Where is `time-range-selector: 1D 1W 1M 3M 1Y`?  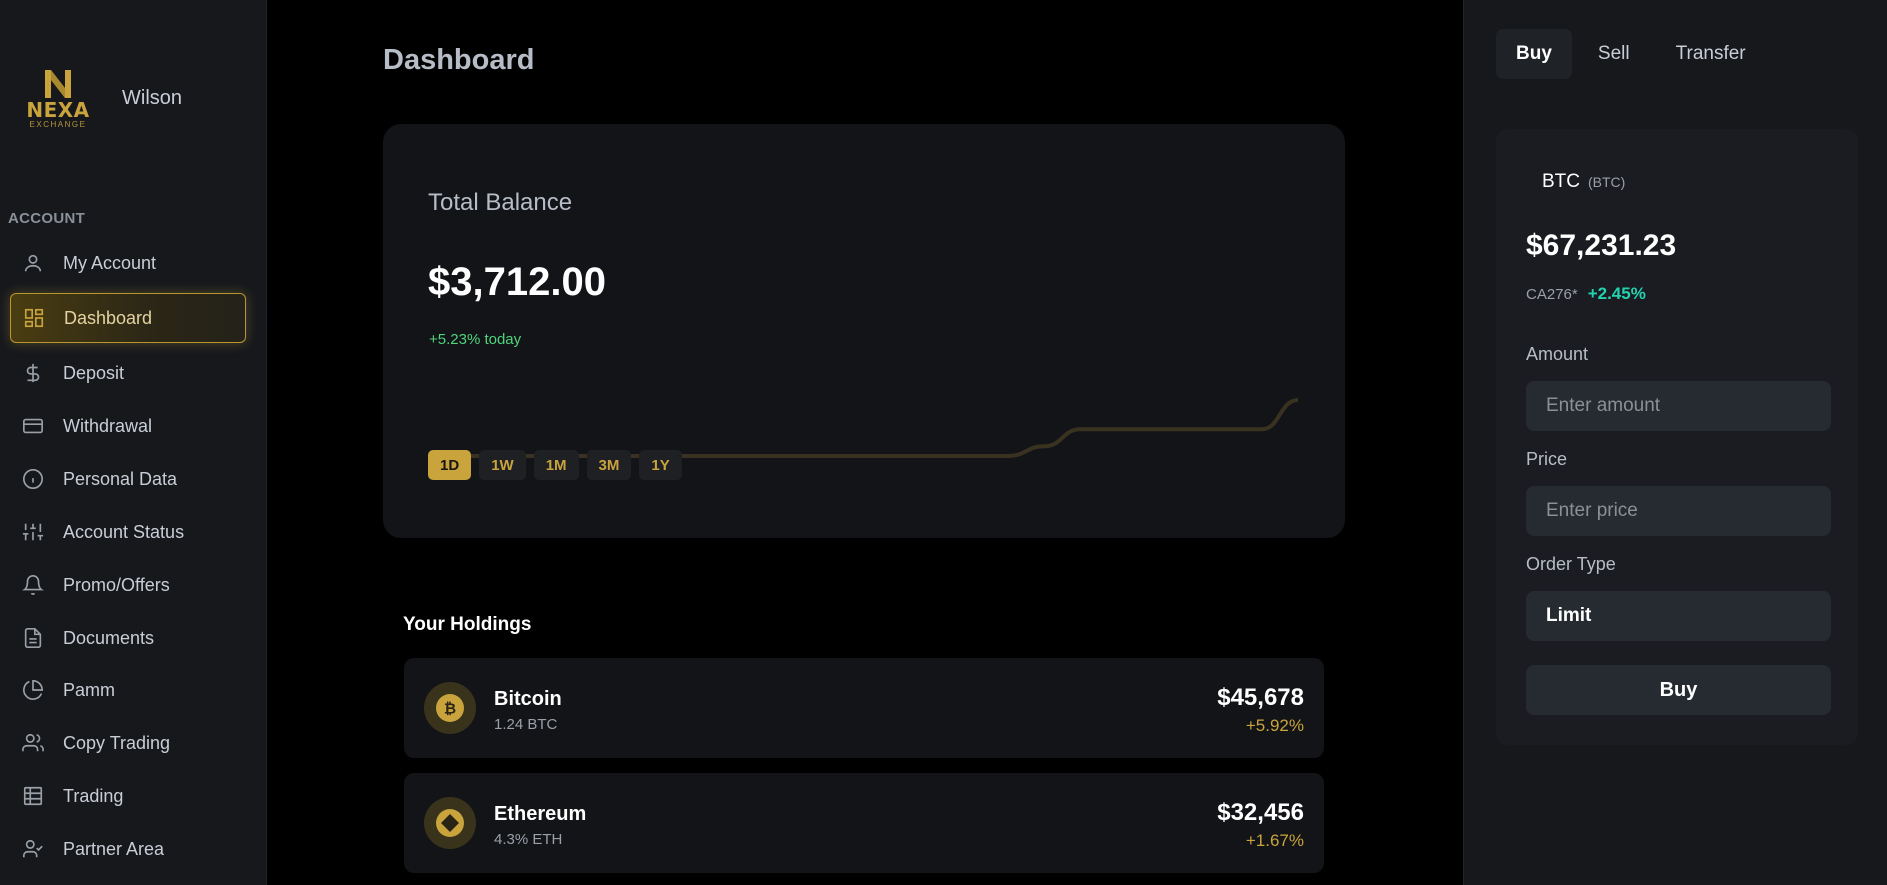 time-range-selector: 1D 1W 1M 3M 1Y is located at coordinates (555, 465).